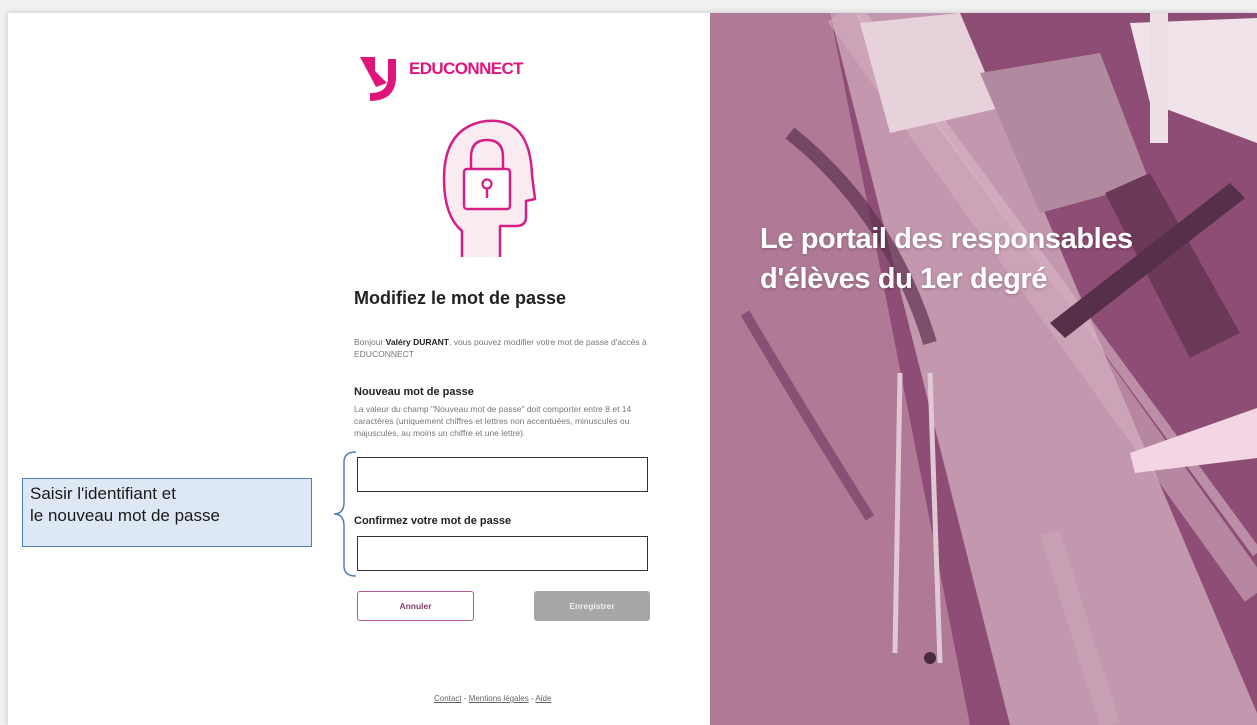 This screenshot has width=1257, height=725. I want to click on annotation-line-2: le nouveau mot de passe, so click(125, 515).